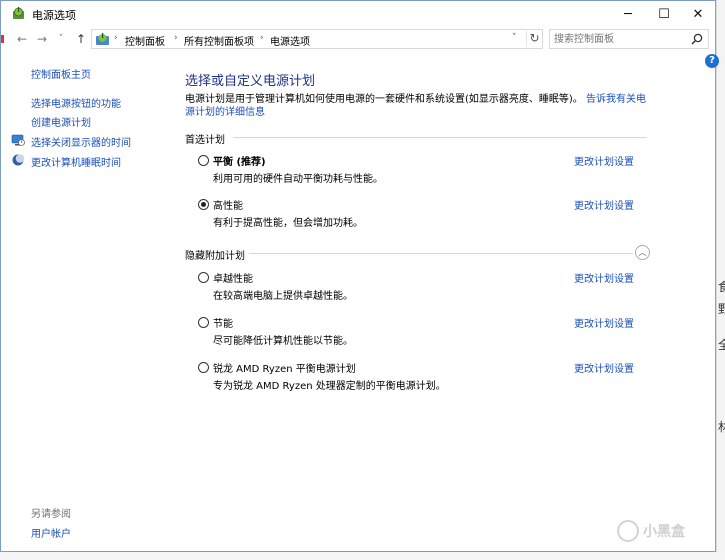 Image resolution: width=725 pixels, height=560 pixels. What do you see at coordinates (203, 204) in the screenshot?
I see `plan-radio-high-performance` at bounding box center [203, 204].